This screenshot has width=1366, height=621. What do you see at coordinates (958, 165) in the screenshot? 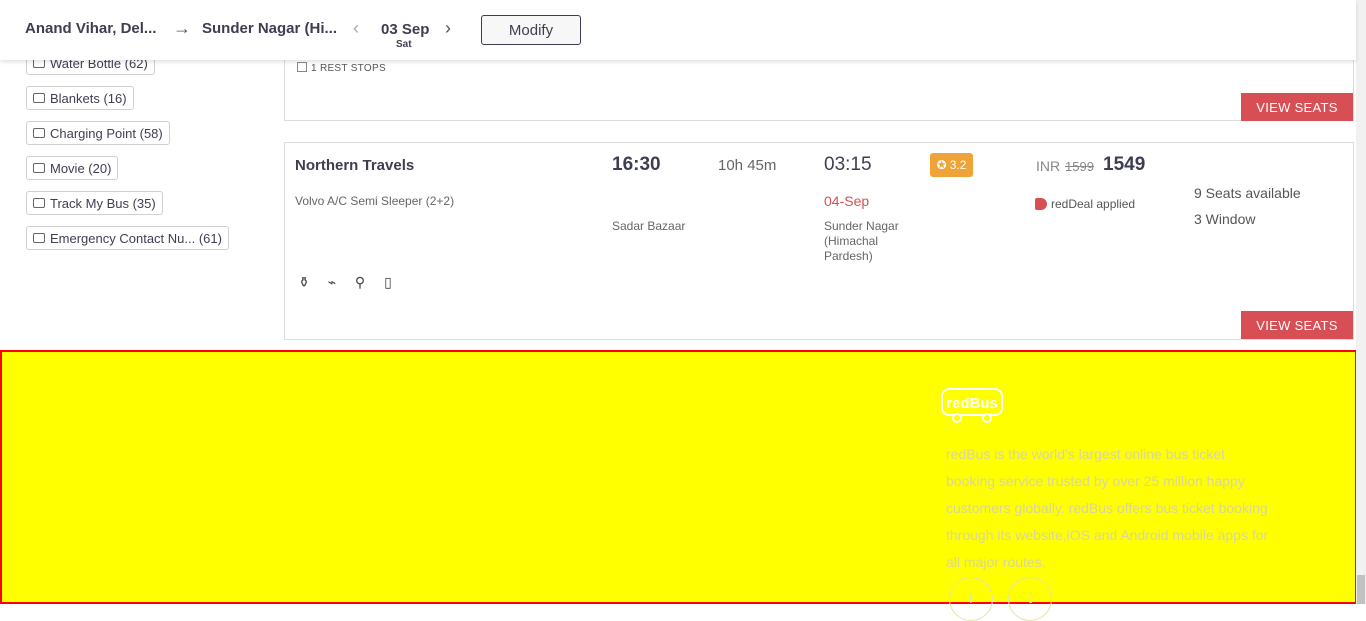
I see `rating-value: 3.2` at bounding box center [958, 165].